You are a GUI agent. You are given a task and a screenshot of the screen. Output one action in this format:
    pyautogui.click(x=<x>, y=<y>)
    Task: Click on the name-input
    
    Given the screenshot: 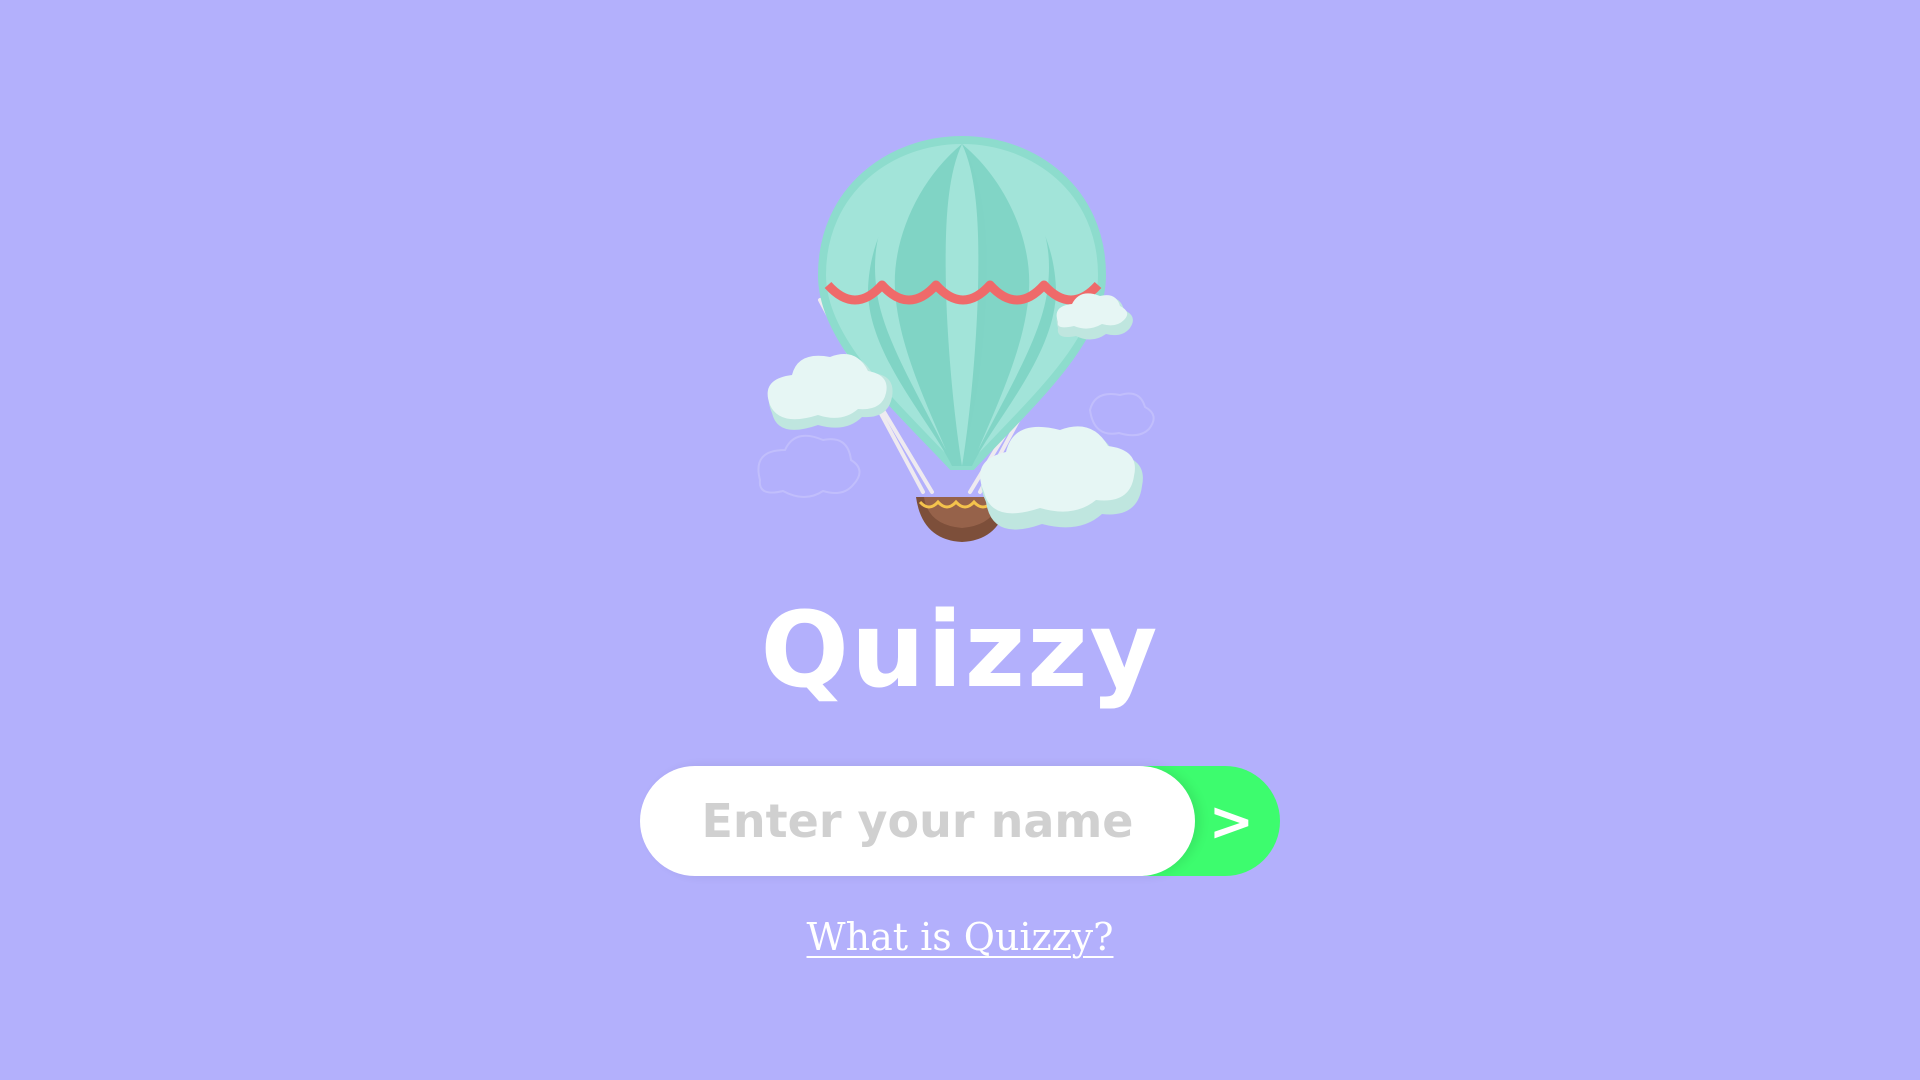 What is the action you would take?
    pyautogui.click(x=917, y=821)
    